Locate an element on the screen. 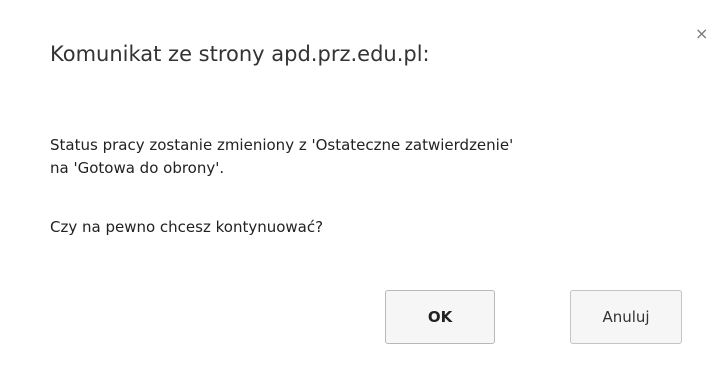  message-line-2: na 'Gotowa do obrony'. is located at coordinates (137, 168).